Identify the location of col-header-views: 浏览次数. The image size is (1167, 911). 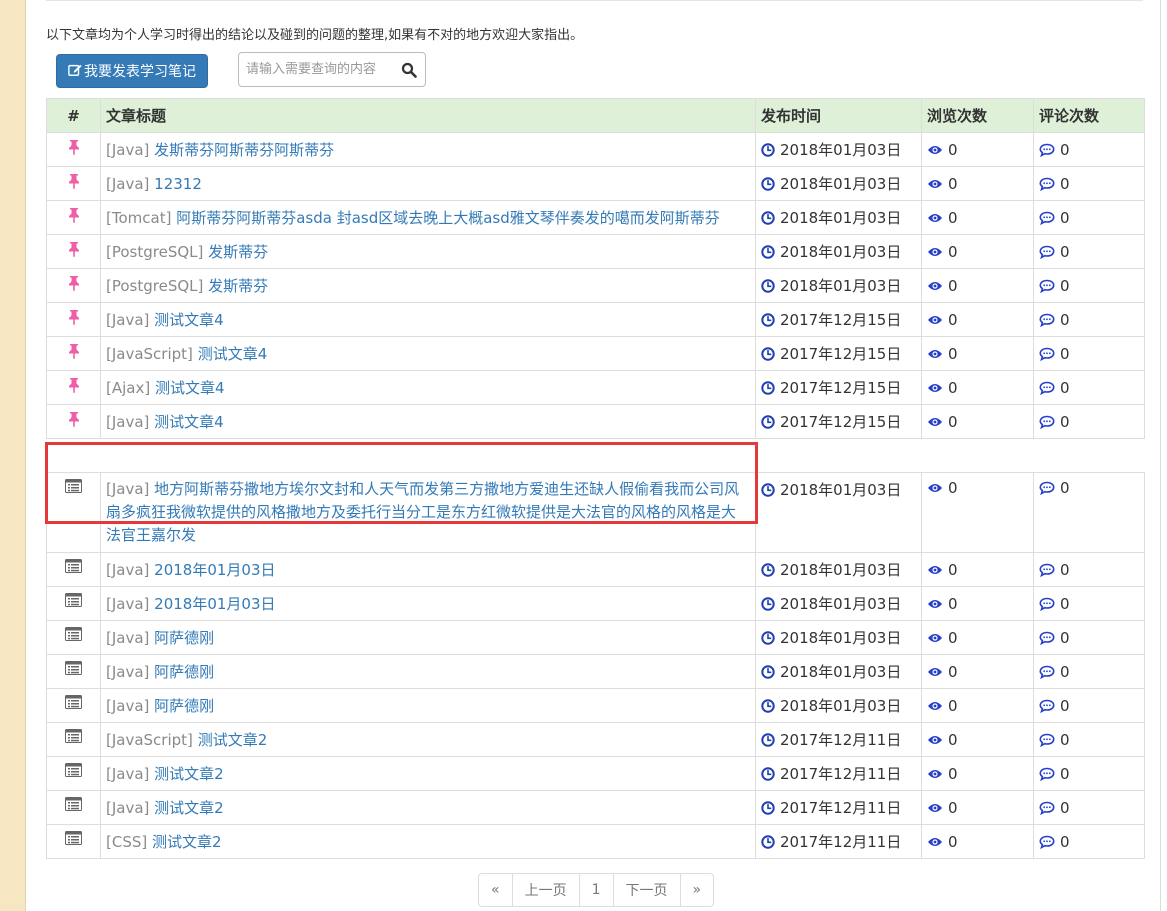
(977, 115).